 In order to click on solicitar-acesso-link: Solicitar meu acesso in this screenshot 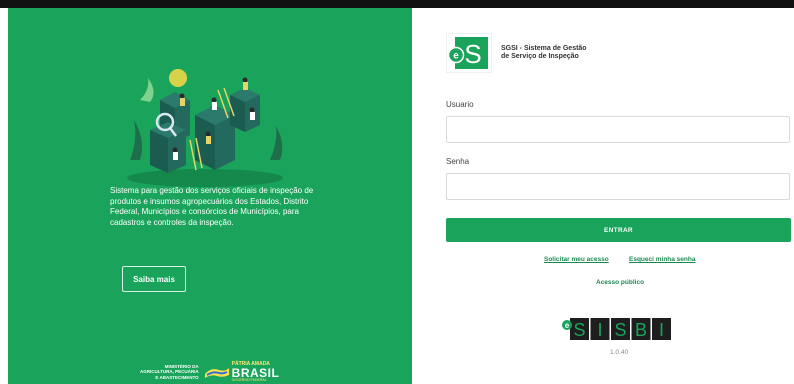, I will do `click(576, 259)`.